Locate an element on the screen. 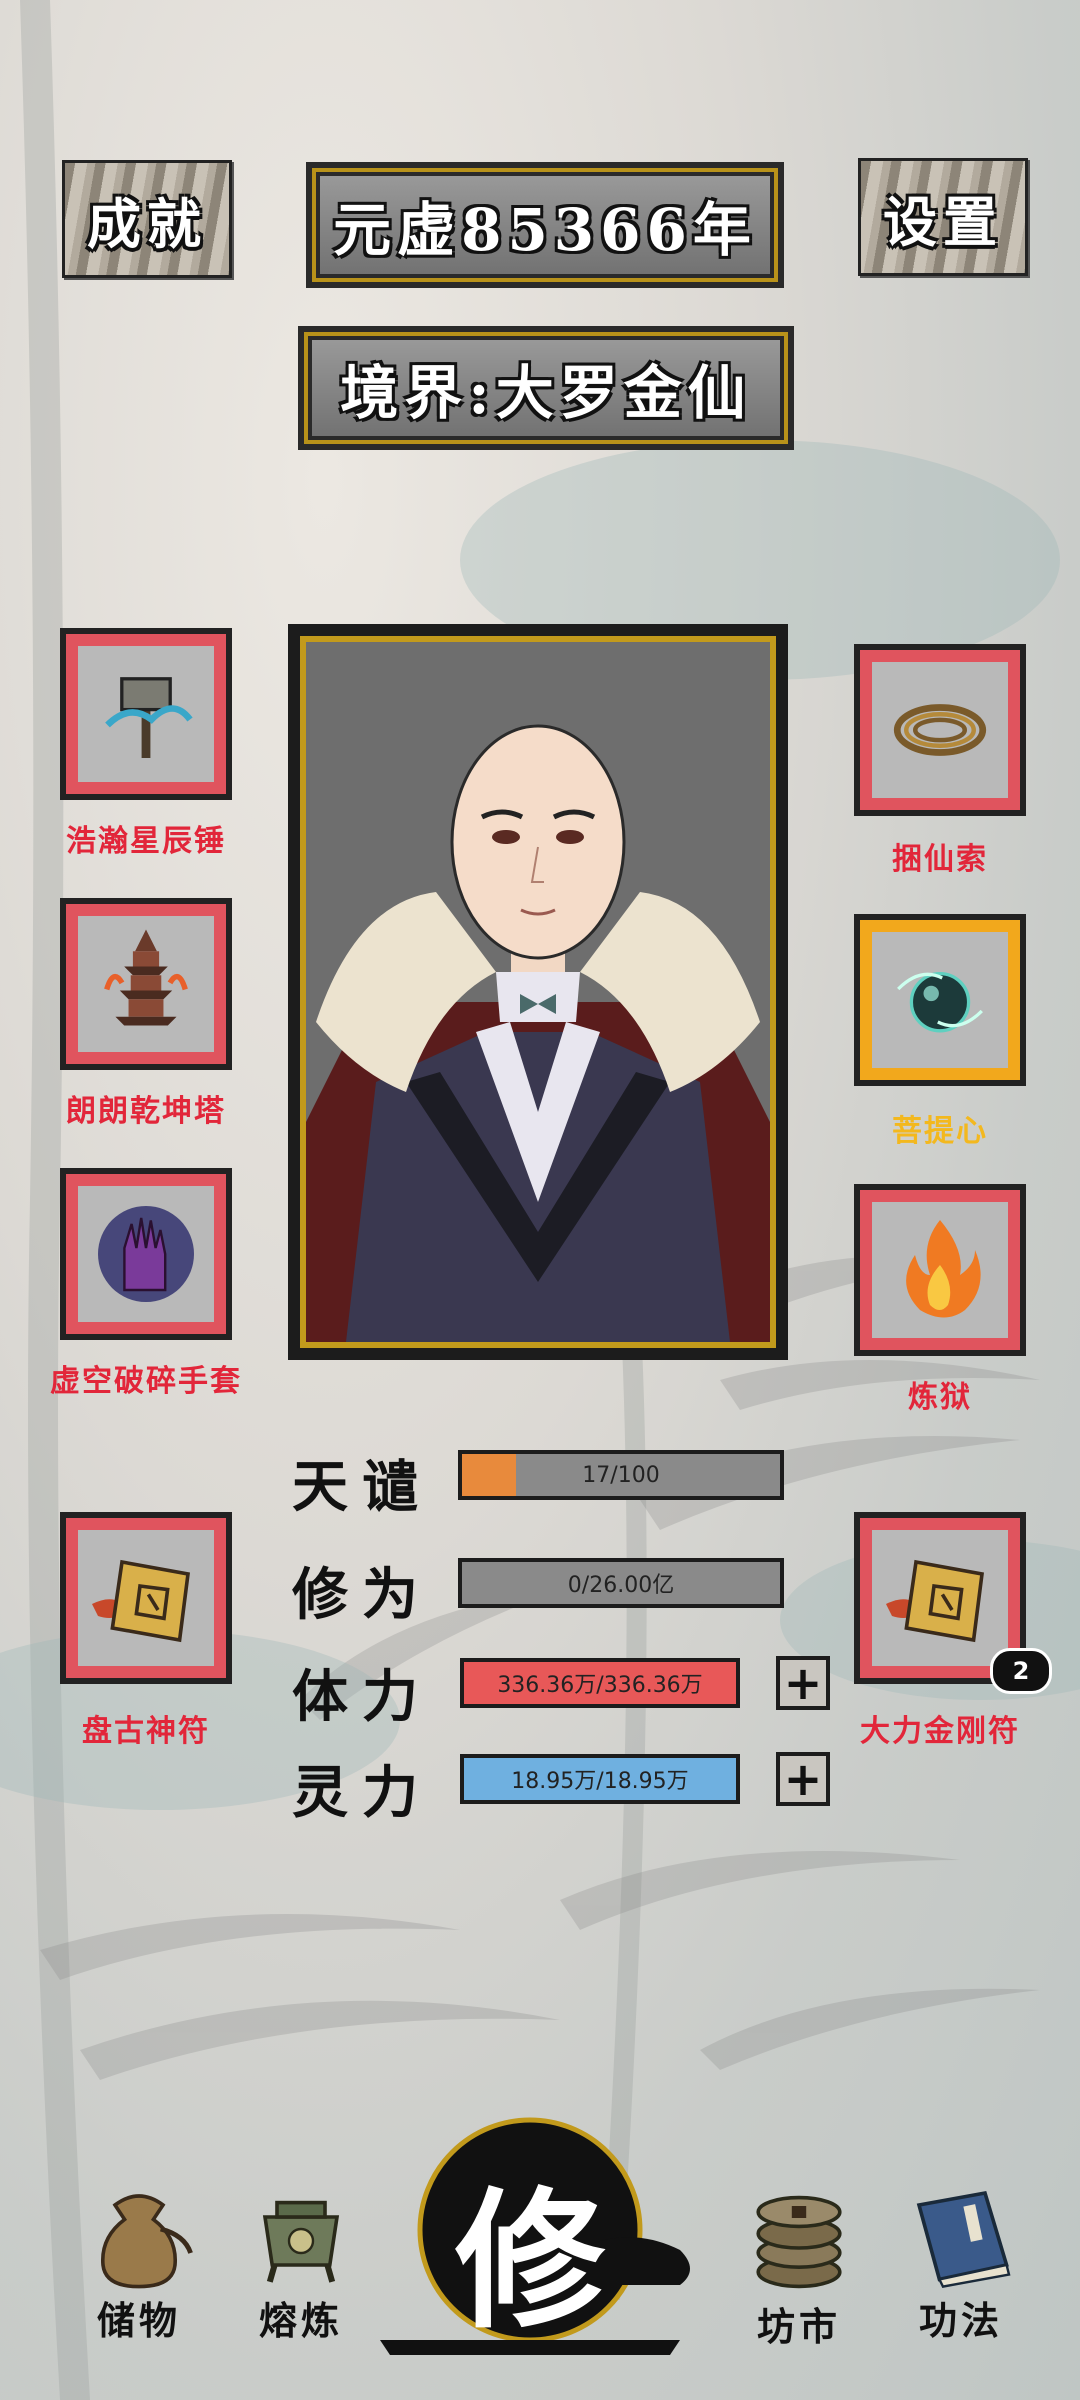  equip-label-right-1: 捆仙索 is located at coordinates (940, 859).